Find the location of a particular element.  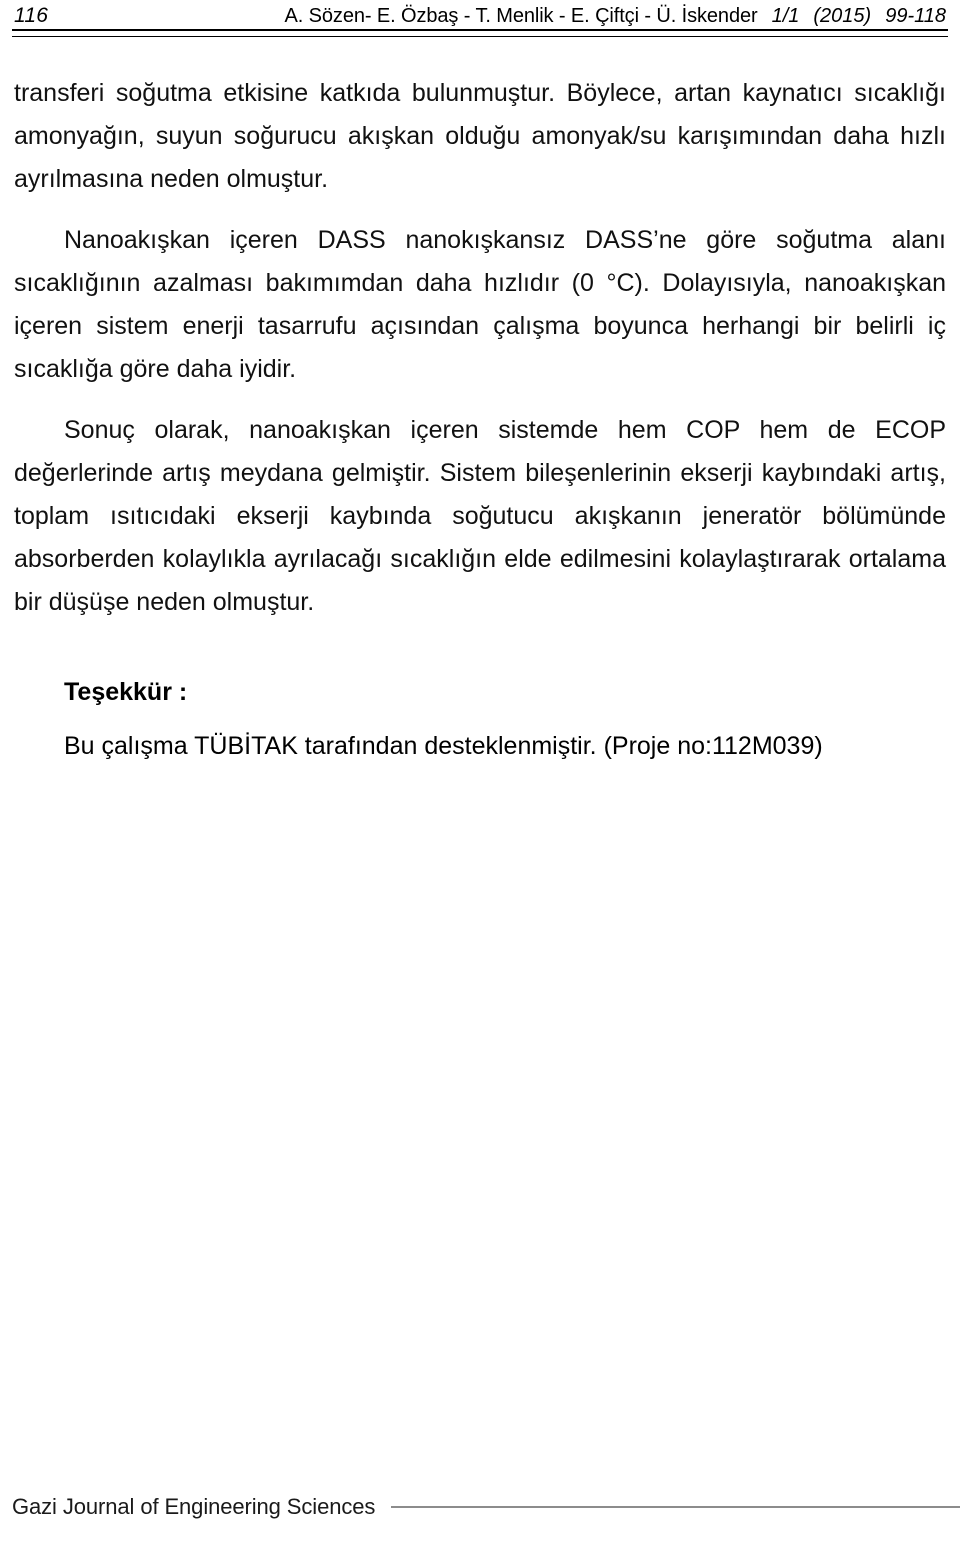

acknowledgement-heading: Teşekkür : is located at coordinates (126, 692).